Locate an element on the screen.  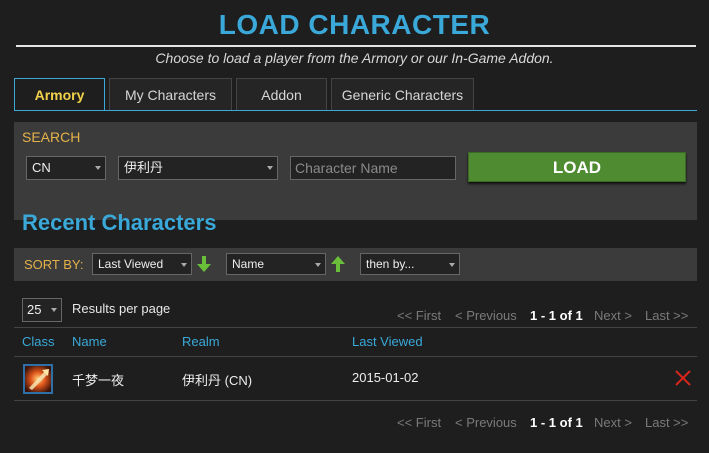
warrior-class-icon is located at coordinates (38, 379).